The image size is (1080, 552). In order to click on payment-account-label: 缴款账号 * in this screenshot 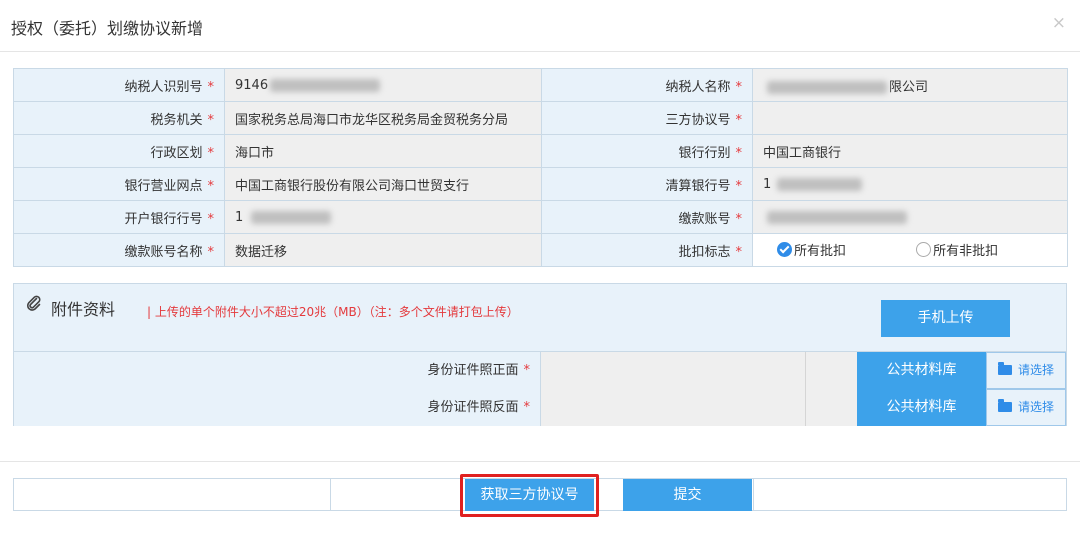, I will do `click(647, 217)`.